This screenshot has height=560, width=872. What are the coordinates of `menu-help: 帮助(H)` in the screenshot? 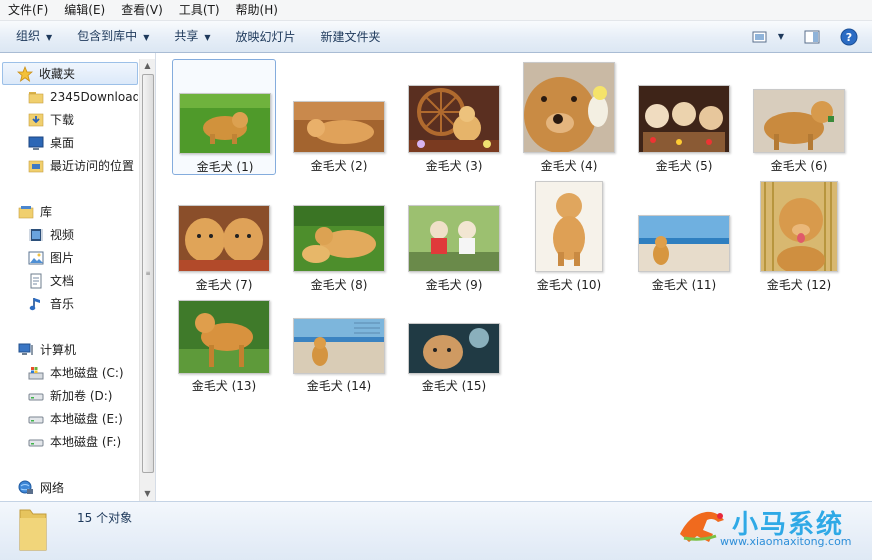 It's located at (257, 10).